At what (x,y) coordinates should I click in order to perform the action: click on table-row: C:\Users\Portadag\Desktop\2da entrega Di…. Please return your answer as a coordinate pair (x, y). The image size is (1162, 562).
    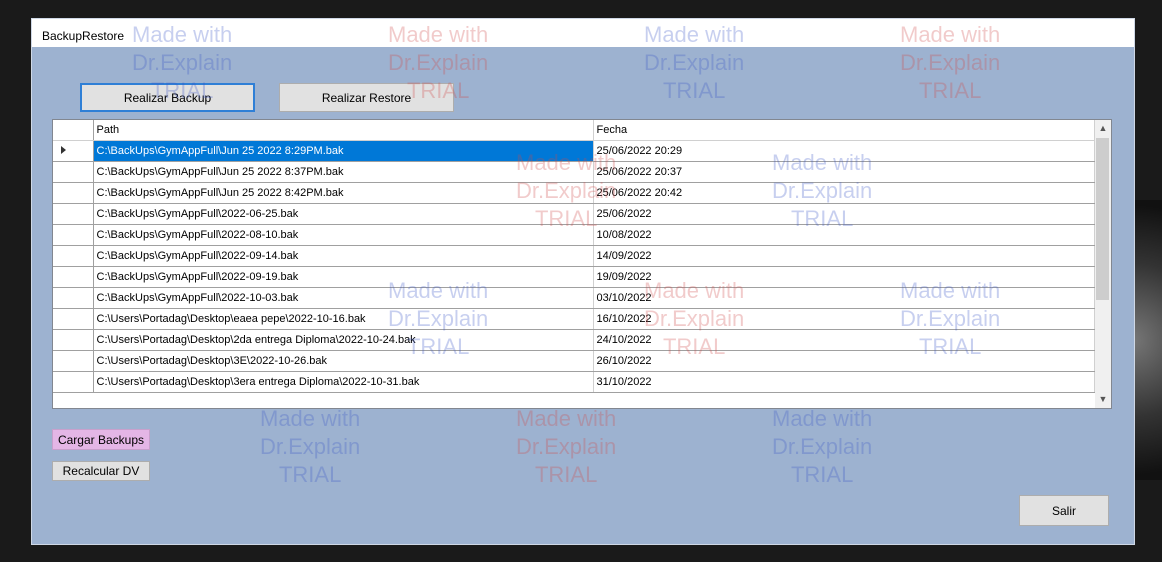
    Looking at the image, I should click on (574, 340).